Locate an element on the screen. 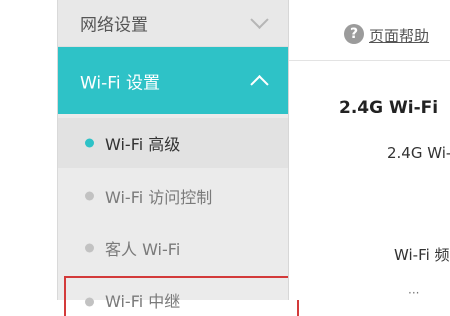  sidebar-subitem-guest-wifi: 客人 Wi-Fi is located at coordinates (173, 248).